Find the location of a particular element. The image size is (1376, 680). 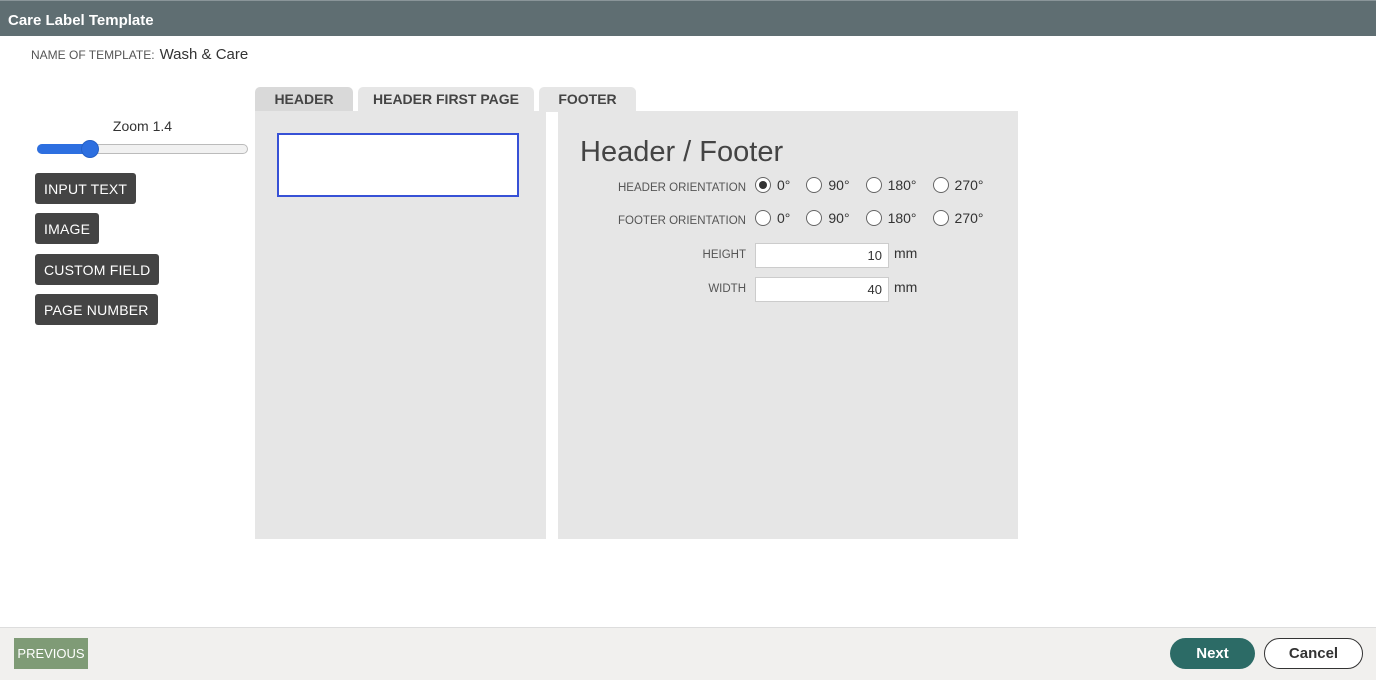

previous-button: PREVIOUS is located at coordinates (51, 653).